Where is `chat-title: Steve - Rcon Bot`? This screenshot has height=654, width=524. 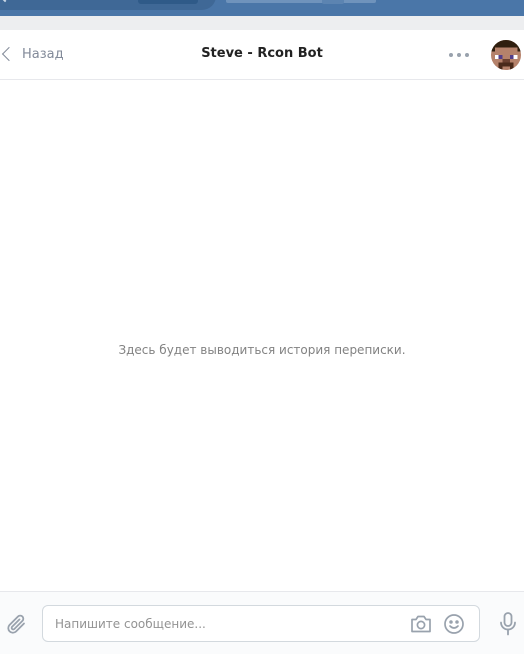
chat-title: Steve - Rcon Bot is located at coordinates (262, 54).